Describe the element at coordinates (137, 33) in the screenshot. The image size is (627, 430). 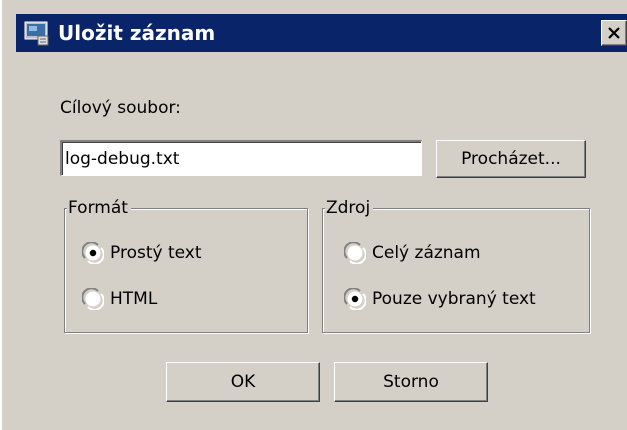
I see `dialog-title: Uložit záznam` at that location.